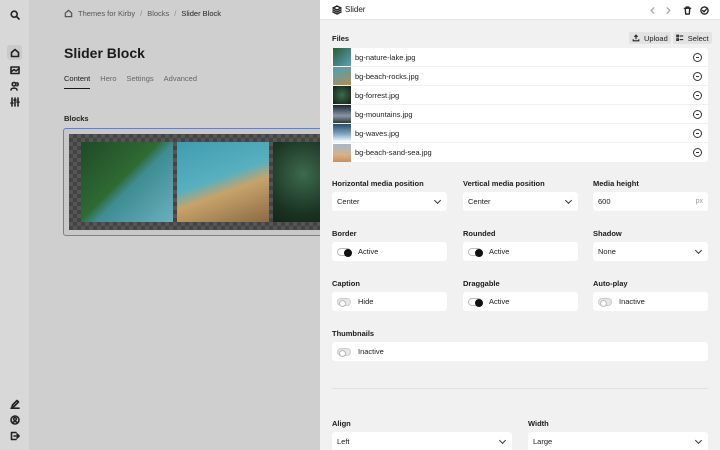 The image size is (720, 450). What do you see at coordinates (14, 85) in the screenshot?
I see `users-icon` at bounding box center [14, 85].